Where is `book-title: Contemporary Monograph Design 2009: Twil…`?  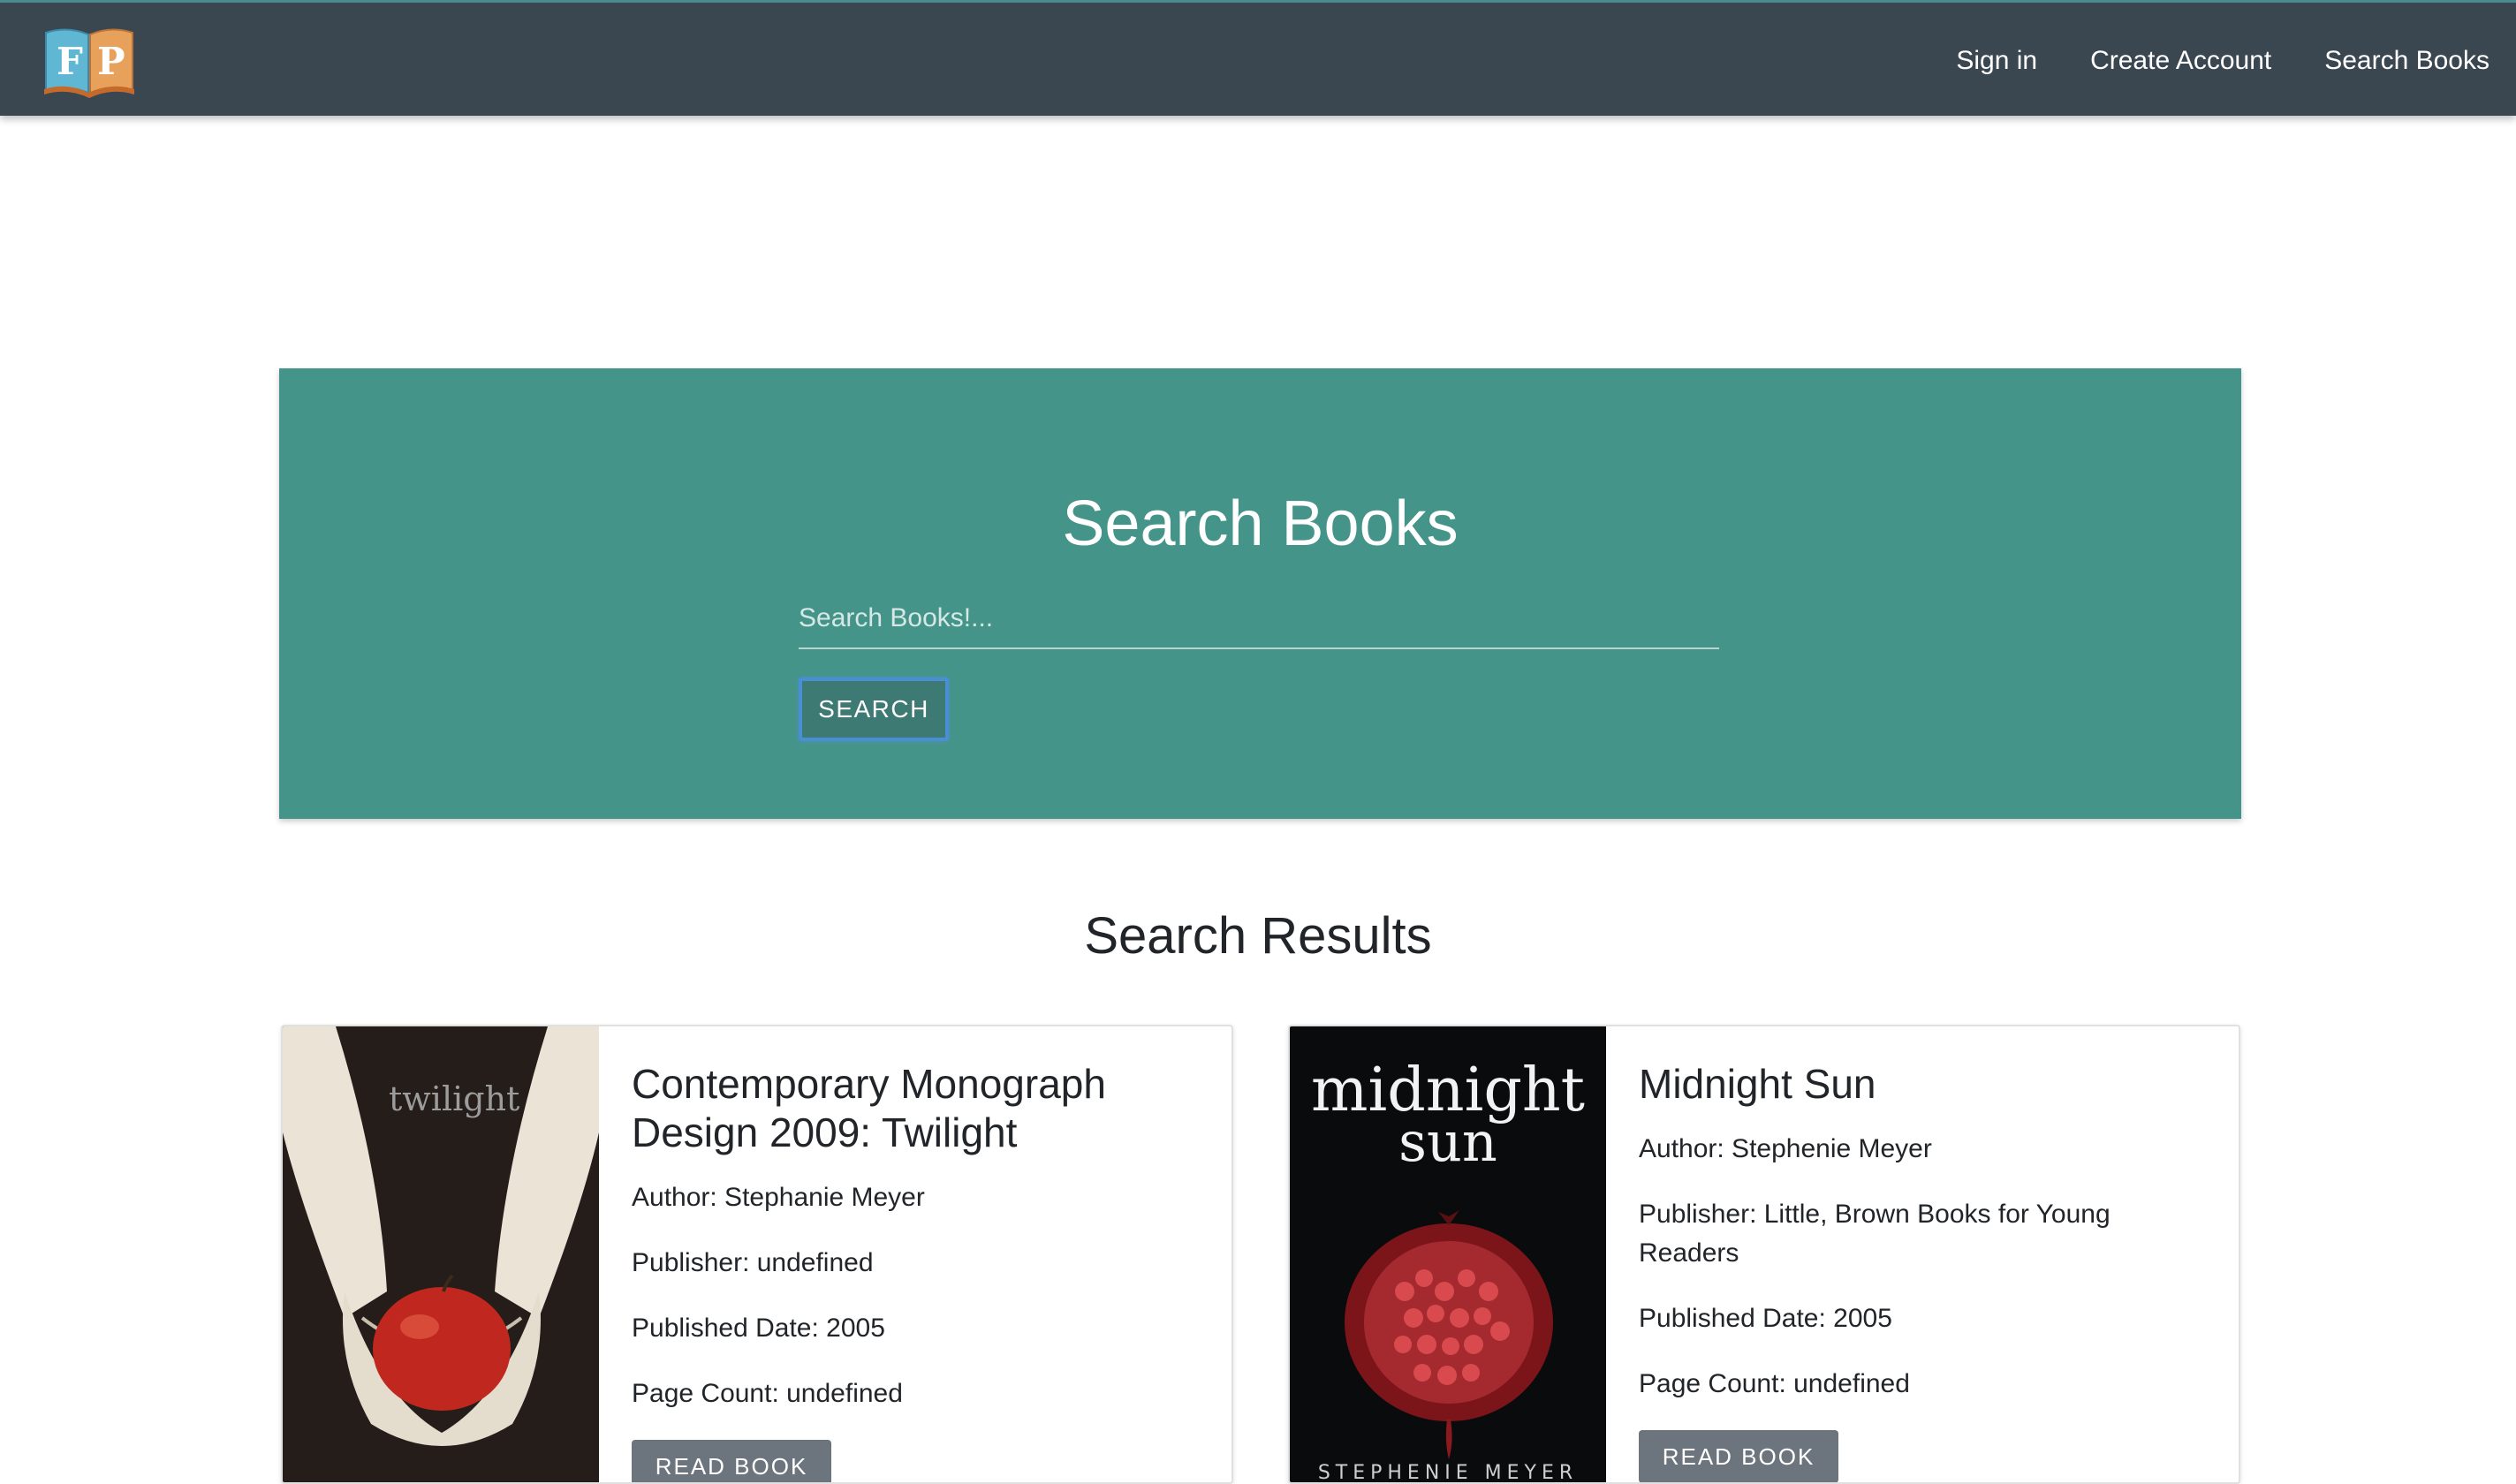 book-title: Contemporary Monograph Design 2009: Twil… is located at coordinates (869, 1108).